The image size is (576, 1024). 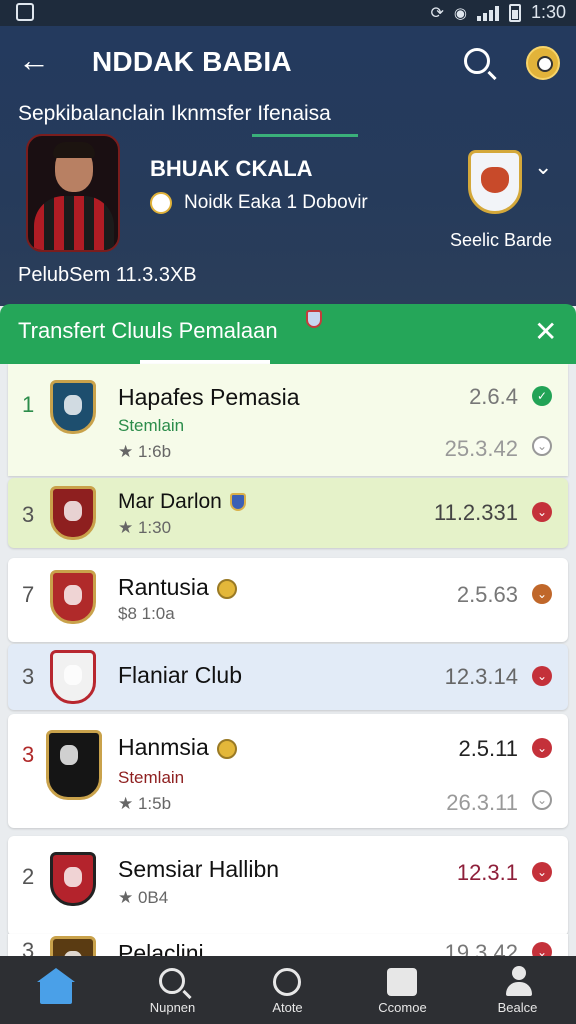 I want to click on list-item: 7 Rantusia $8 1:0a 2.5.63 ⌄, so click(x=288, y=600).